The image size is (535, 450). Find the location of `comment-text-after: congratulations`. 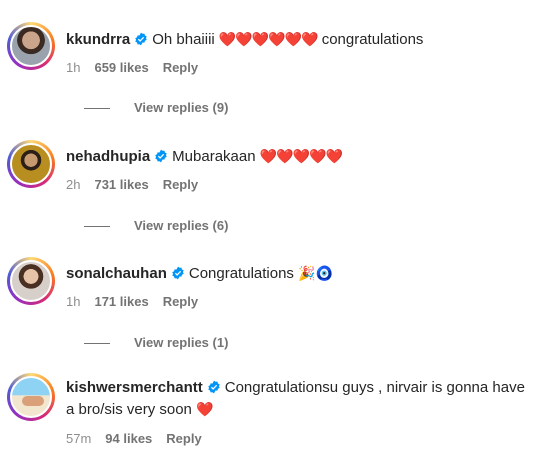

comment-text-after: congratulations is located at coordinates (372, 39).